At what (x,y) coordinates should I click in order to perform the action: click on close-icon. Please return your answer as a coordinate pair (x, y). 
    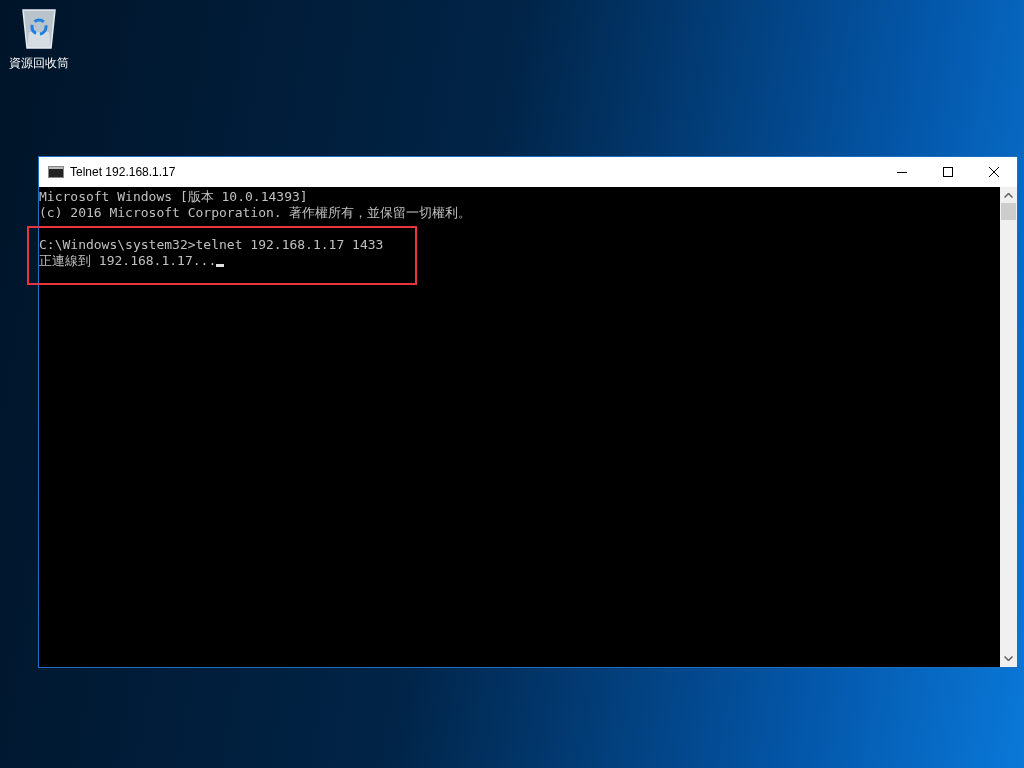
    Looking at the image, I should click on (994, 172).